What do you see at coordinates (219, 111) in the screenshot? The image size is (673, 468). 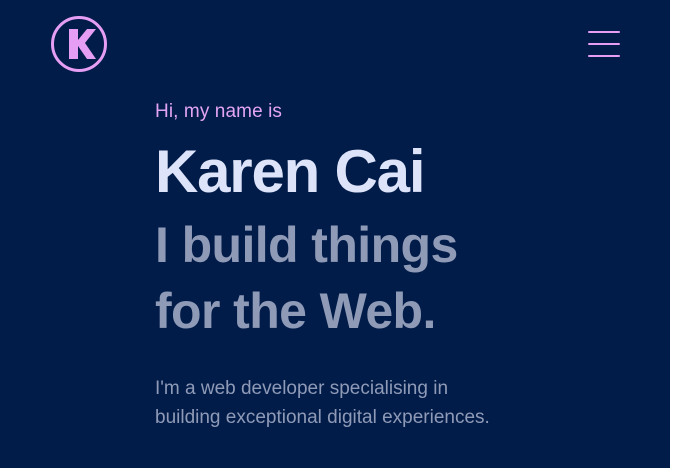 I see `greeting-text: Hi, my name is` at bounding box center [219, 111].